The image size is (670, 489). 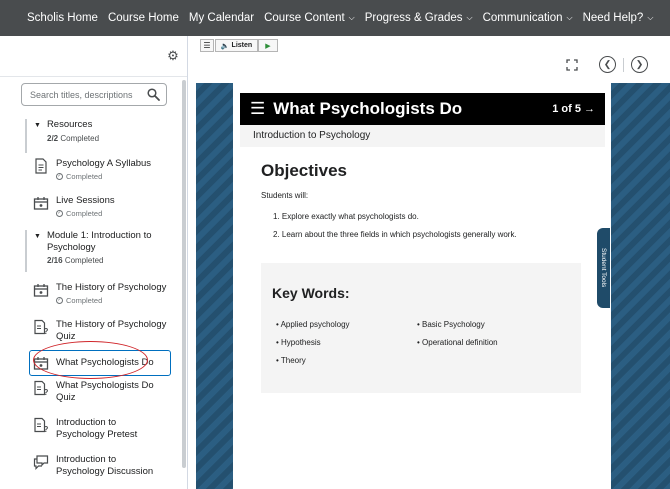 What do you see at coordinates (104, 163) in the screenshot?
I see `topic-label: Psychology A Syllabus` at bounding box center [104, 163].